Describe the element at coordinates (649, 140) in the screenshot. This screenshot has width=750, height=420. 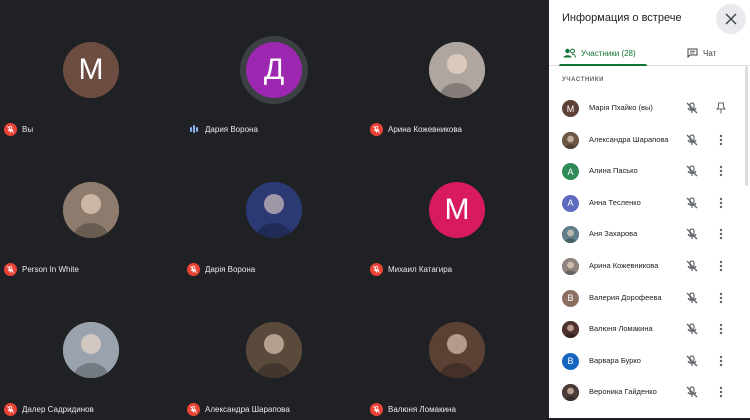
I see `participant-row: Александра Шарапова` at that location.